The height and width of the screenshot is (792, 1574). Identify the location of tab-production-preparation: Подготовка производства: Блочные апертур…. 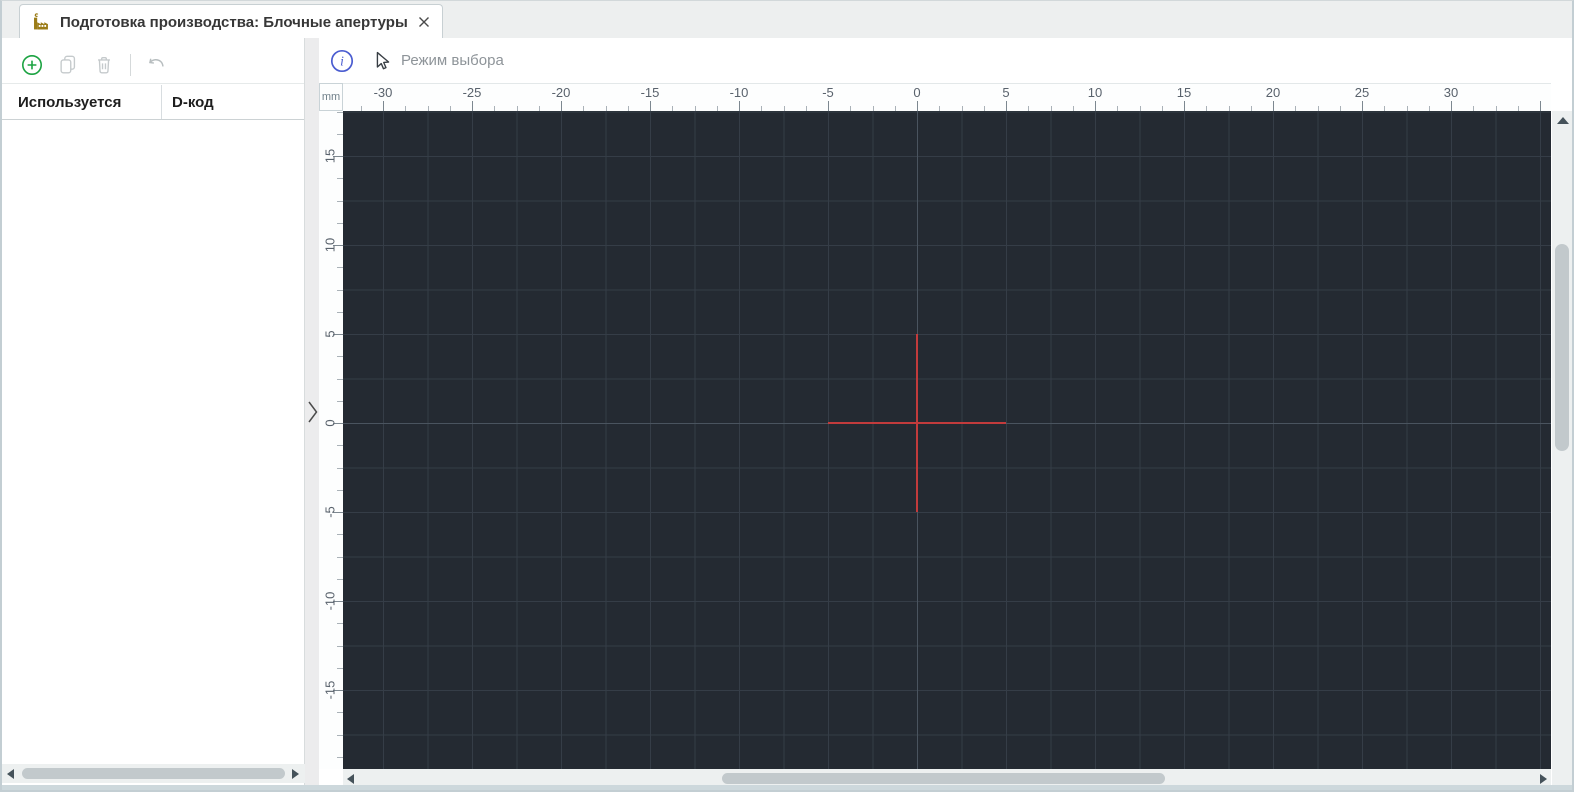
(231, 21).